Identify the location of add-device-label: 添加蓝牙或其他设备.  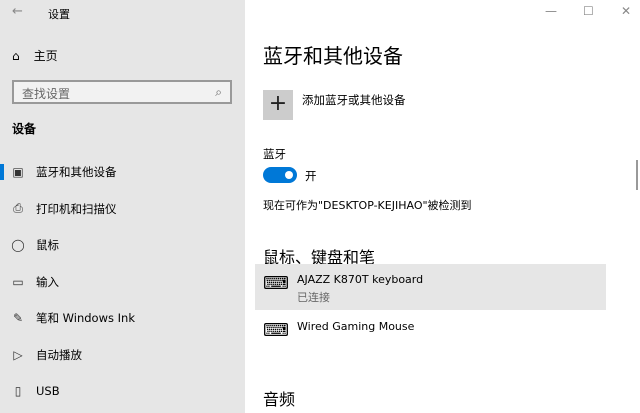
(354, 100).